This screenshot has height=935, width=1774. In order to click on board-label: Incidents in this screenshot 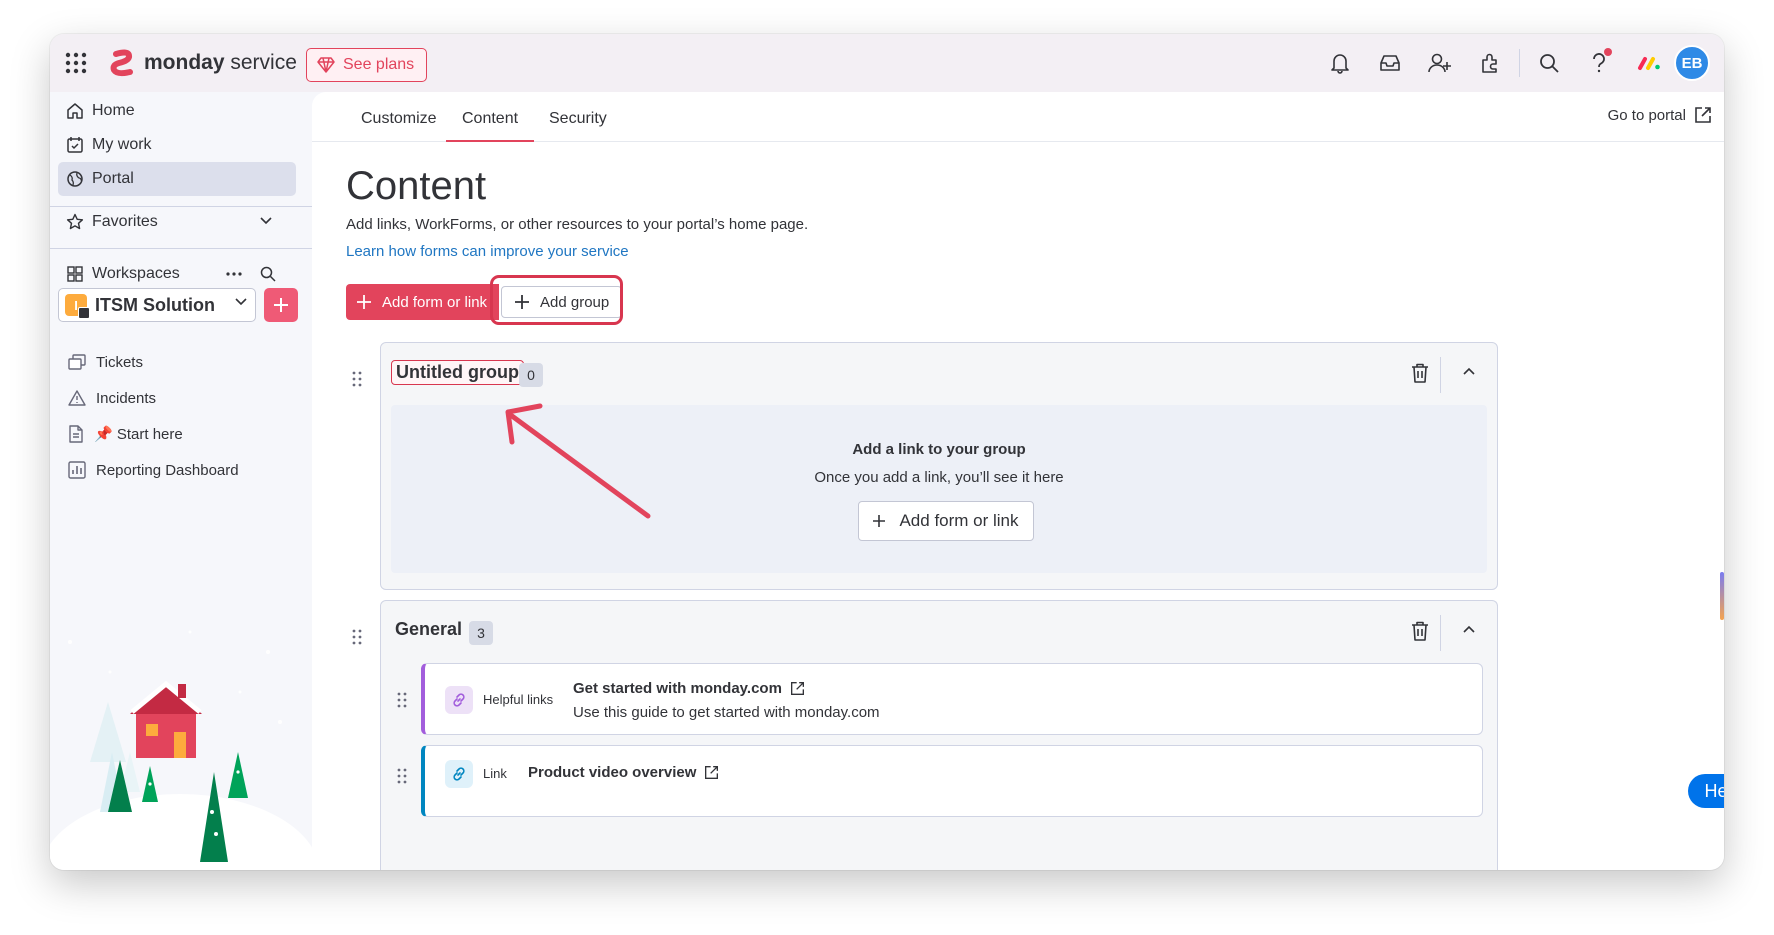, I will do `click(126, 398)`.